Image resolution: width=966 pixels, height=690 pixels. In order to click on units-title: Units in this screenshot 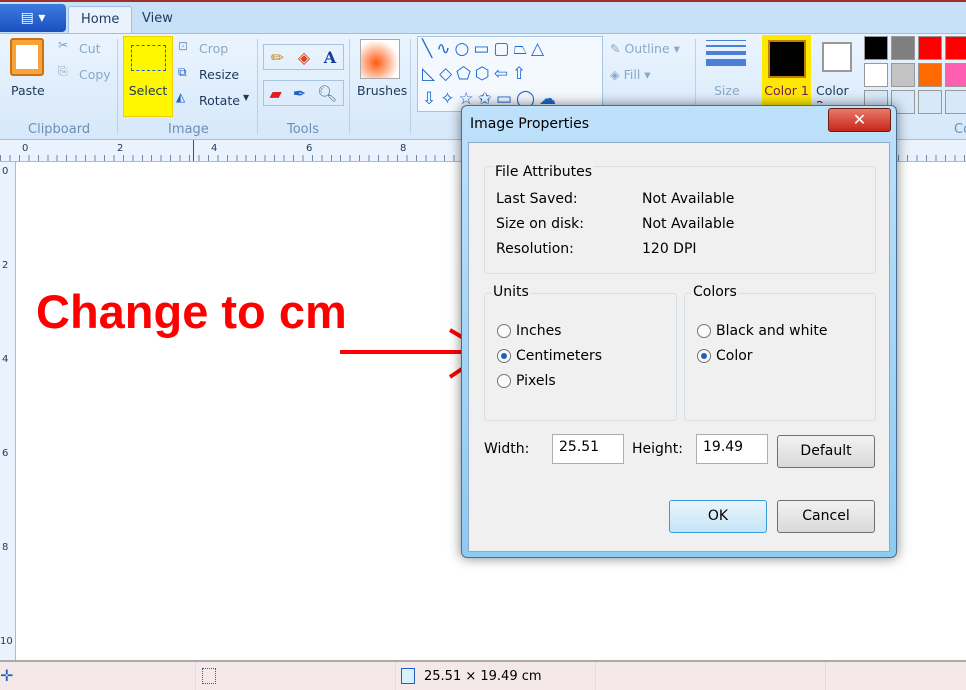, I will do `click(511, 292)`.